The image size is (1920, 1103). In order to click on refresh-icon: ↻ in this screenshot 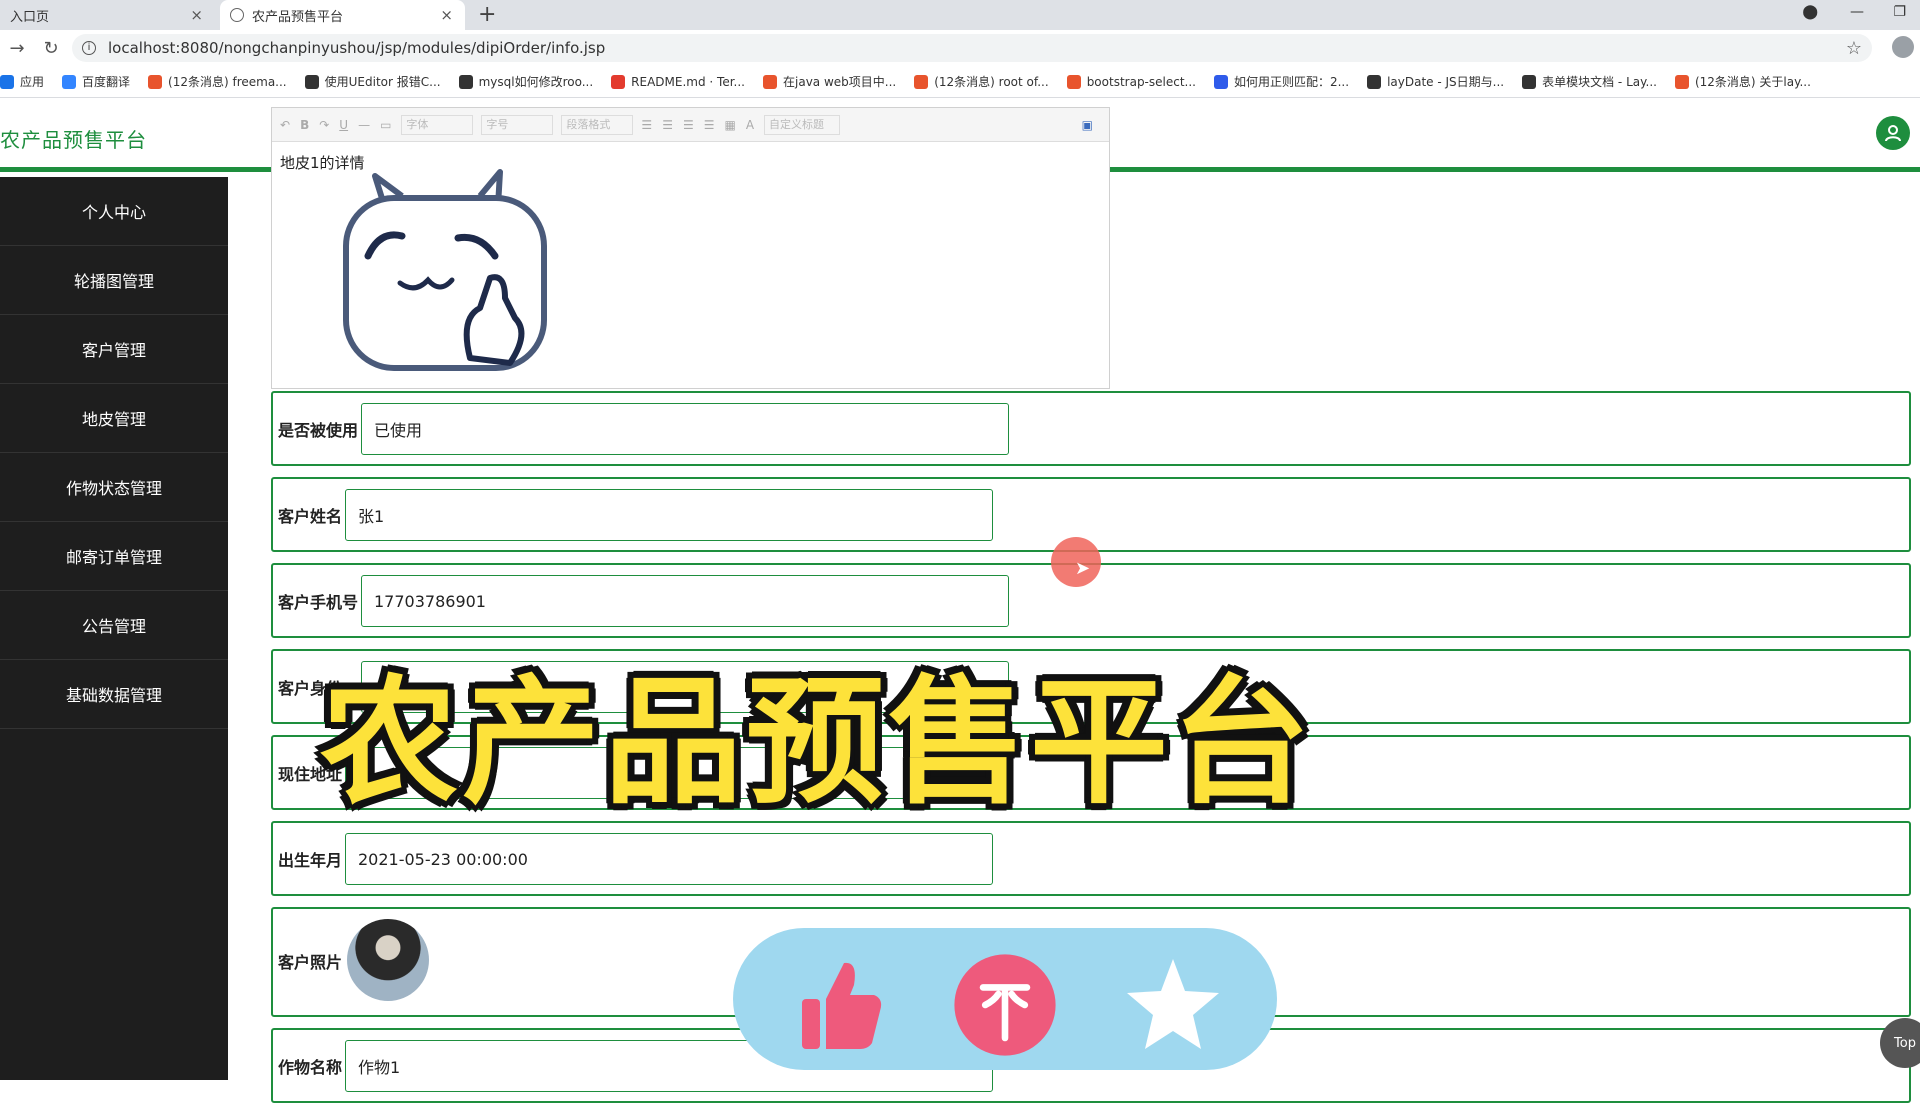, I will do `click(51, 48)`.